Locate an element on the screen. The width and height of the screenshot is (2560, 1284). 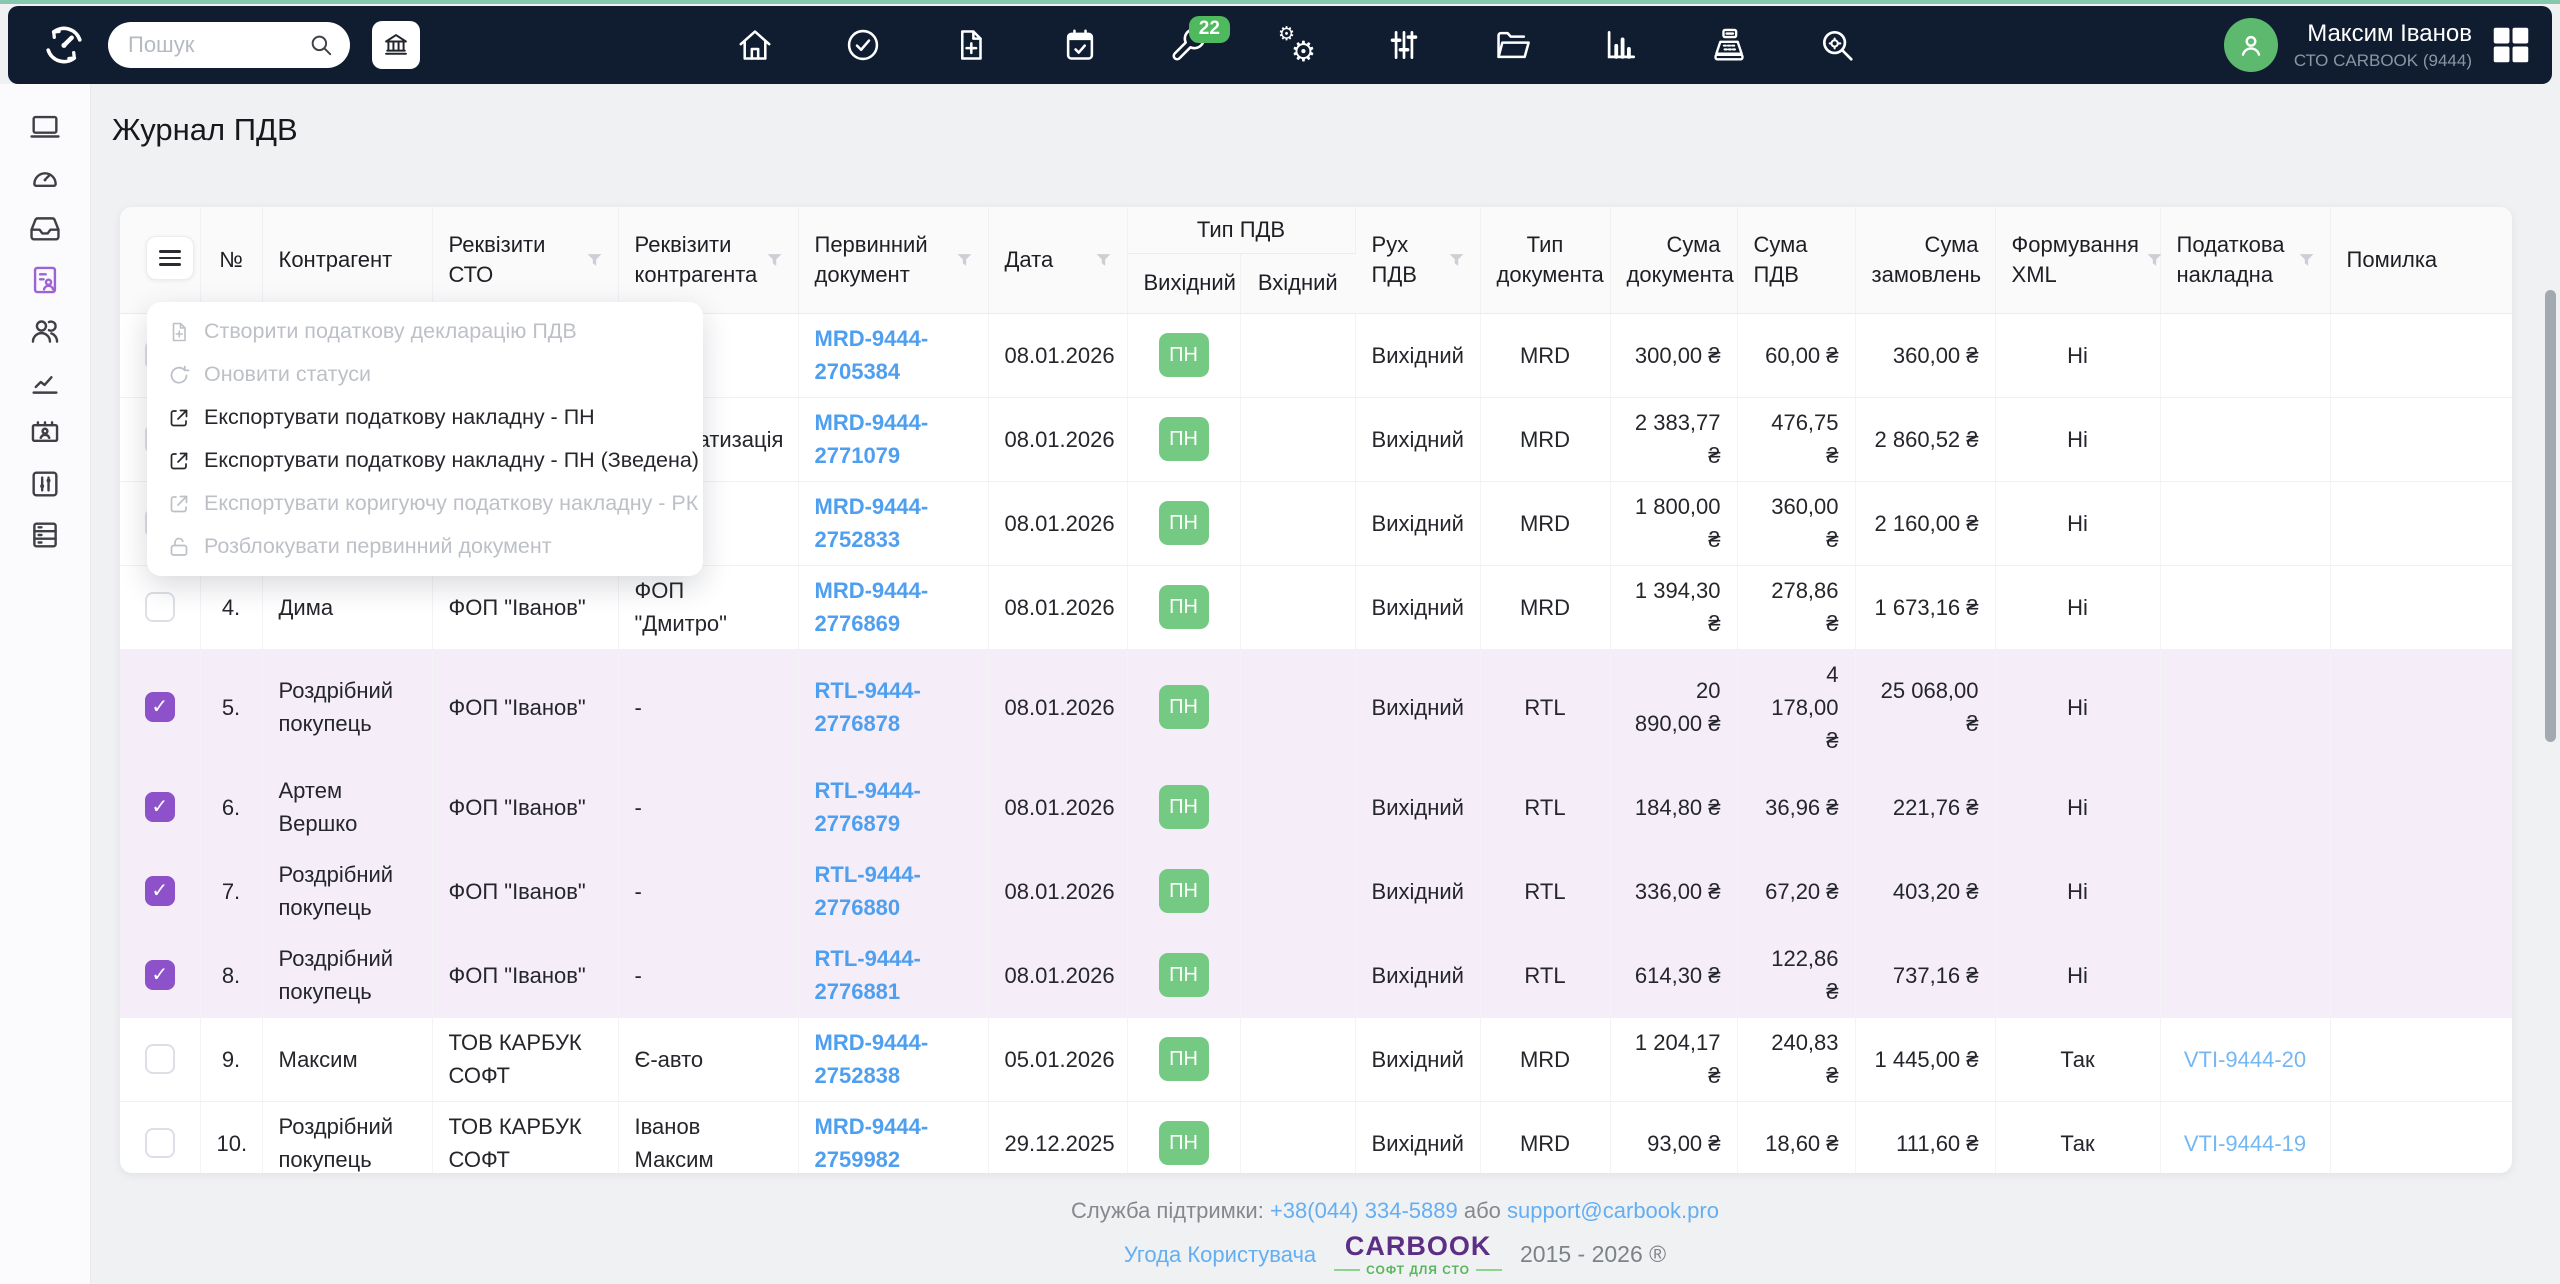
search-settings-icon is located at coordinates (1837, 45).